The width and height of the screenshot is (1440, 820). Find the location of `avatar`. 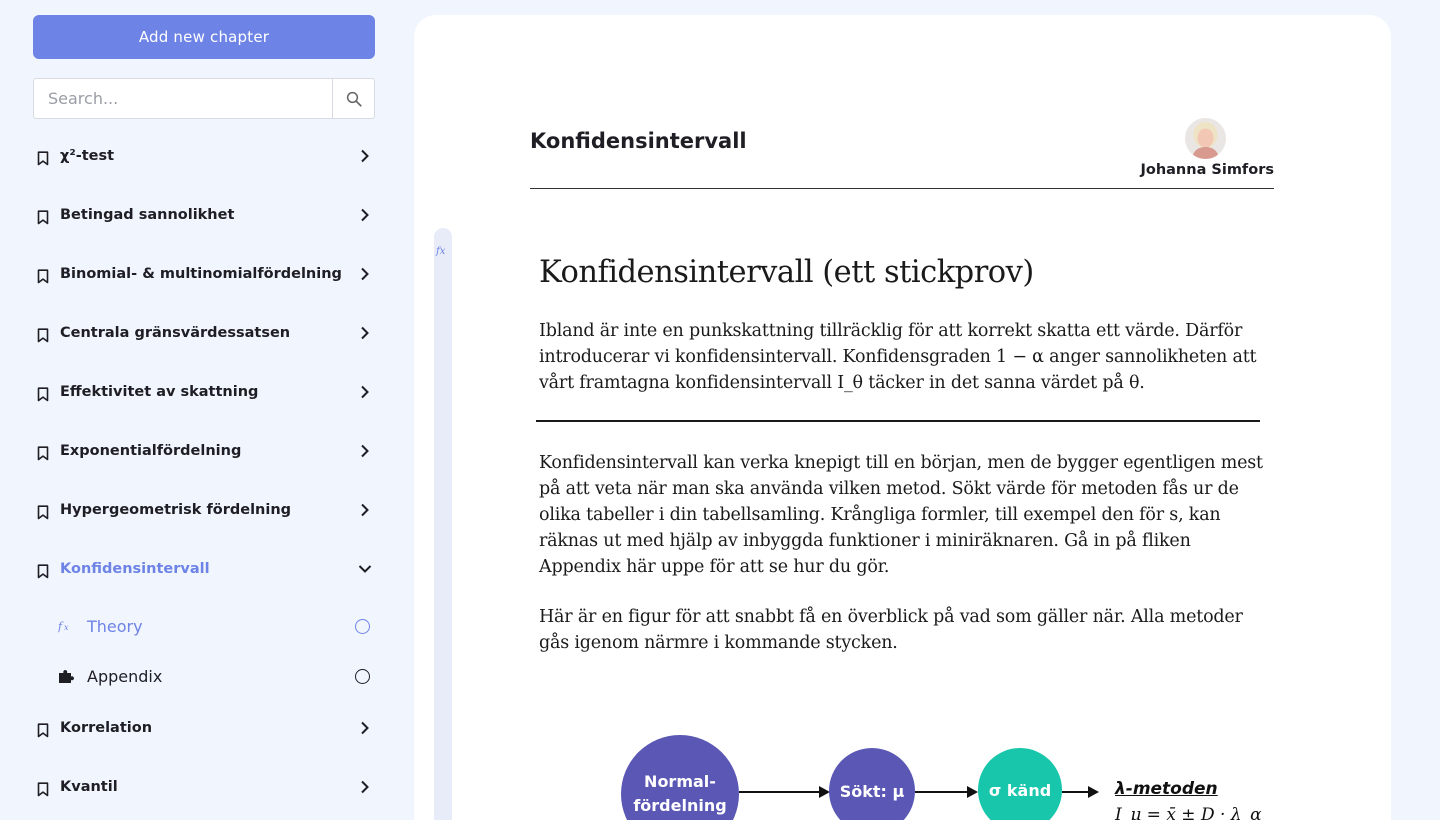

avatar is located at coordinates (1205, 138).